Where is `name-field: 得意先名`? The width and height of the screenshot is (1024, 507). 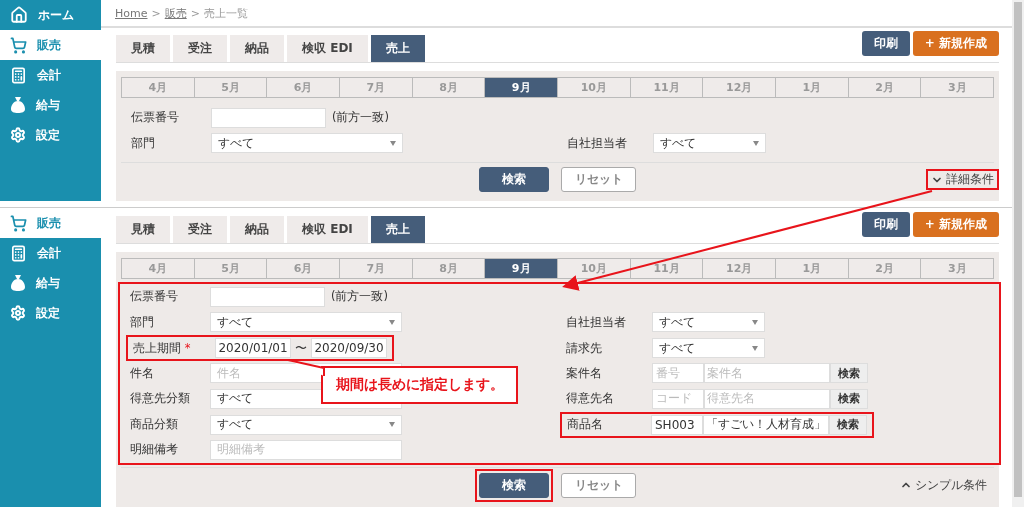
name-field: 得意先名 is located at coordinates (767, 398).